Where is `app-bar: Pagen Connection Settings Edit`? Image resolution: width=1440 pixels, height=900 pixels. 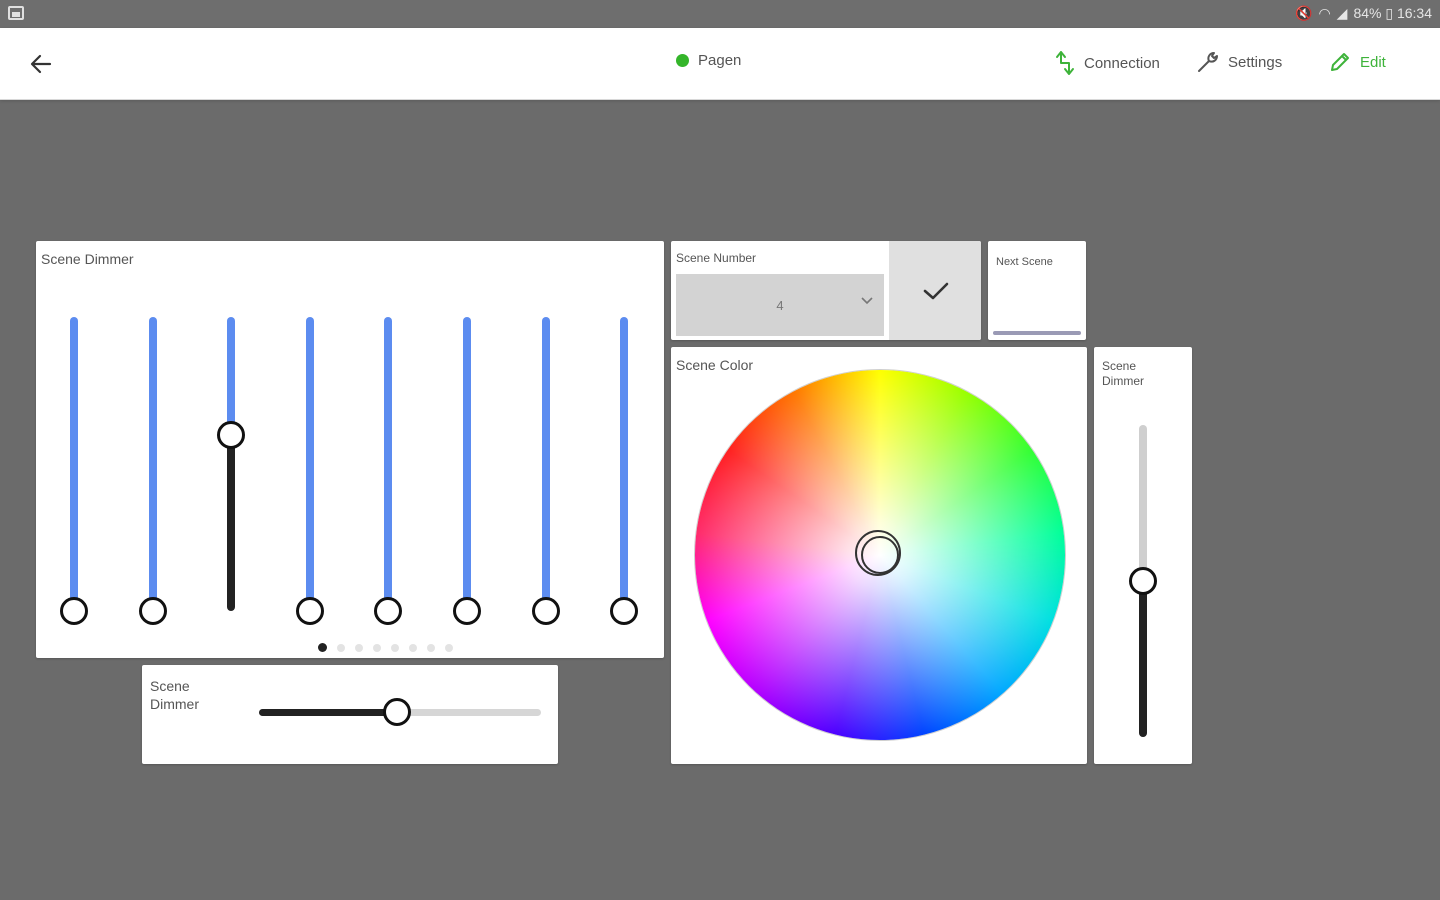 app-bar: Pagen Connection Settings Edit is located at coordinates (720, 64).